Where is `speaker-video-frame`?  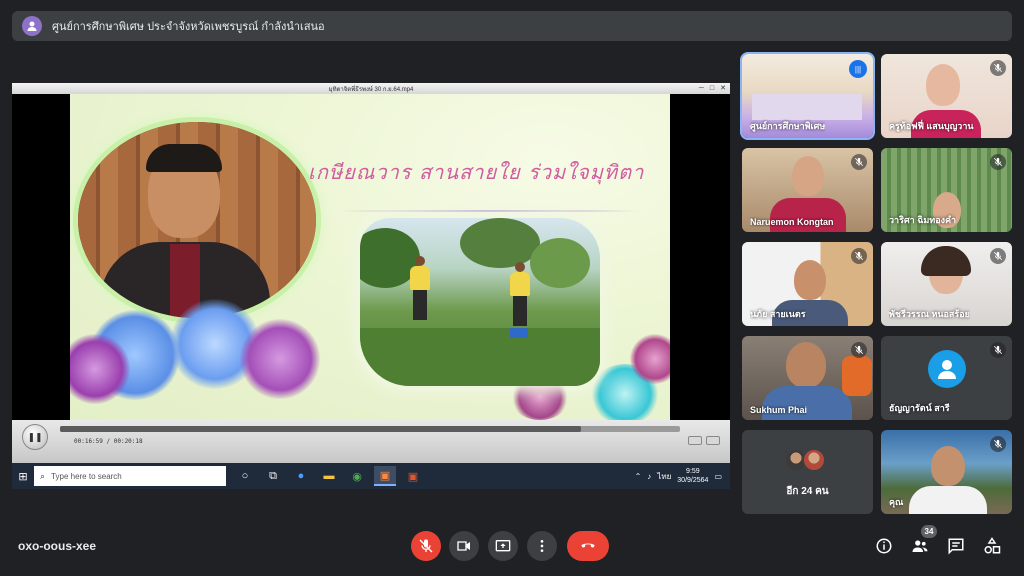 speaker-video-frame is located at coordinates (197, 220).